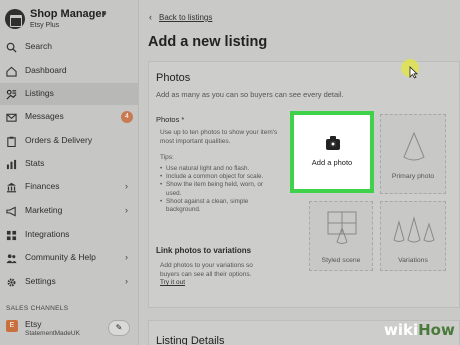  I want to click on tip-item: Include a common object for scale., so click(219, 177).